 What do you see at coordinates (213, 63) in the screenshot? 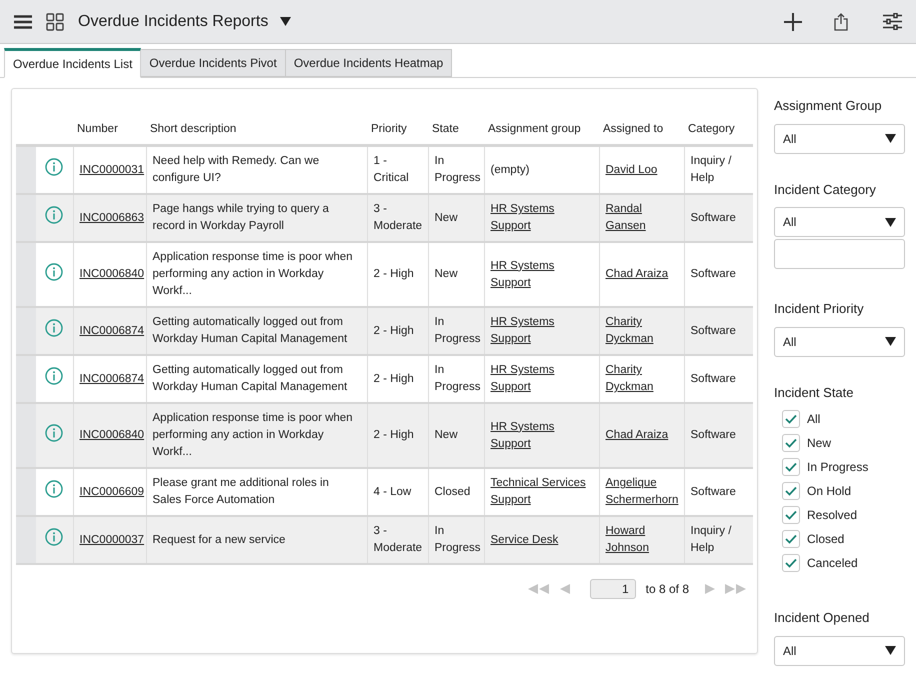
I see `tab: Overdue Incidents Pivot` at bounding box center [213, 63].